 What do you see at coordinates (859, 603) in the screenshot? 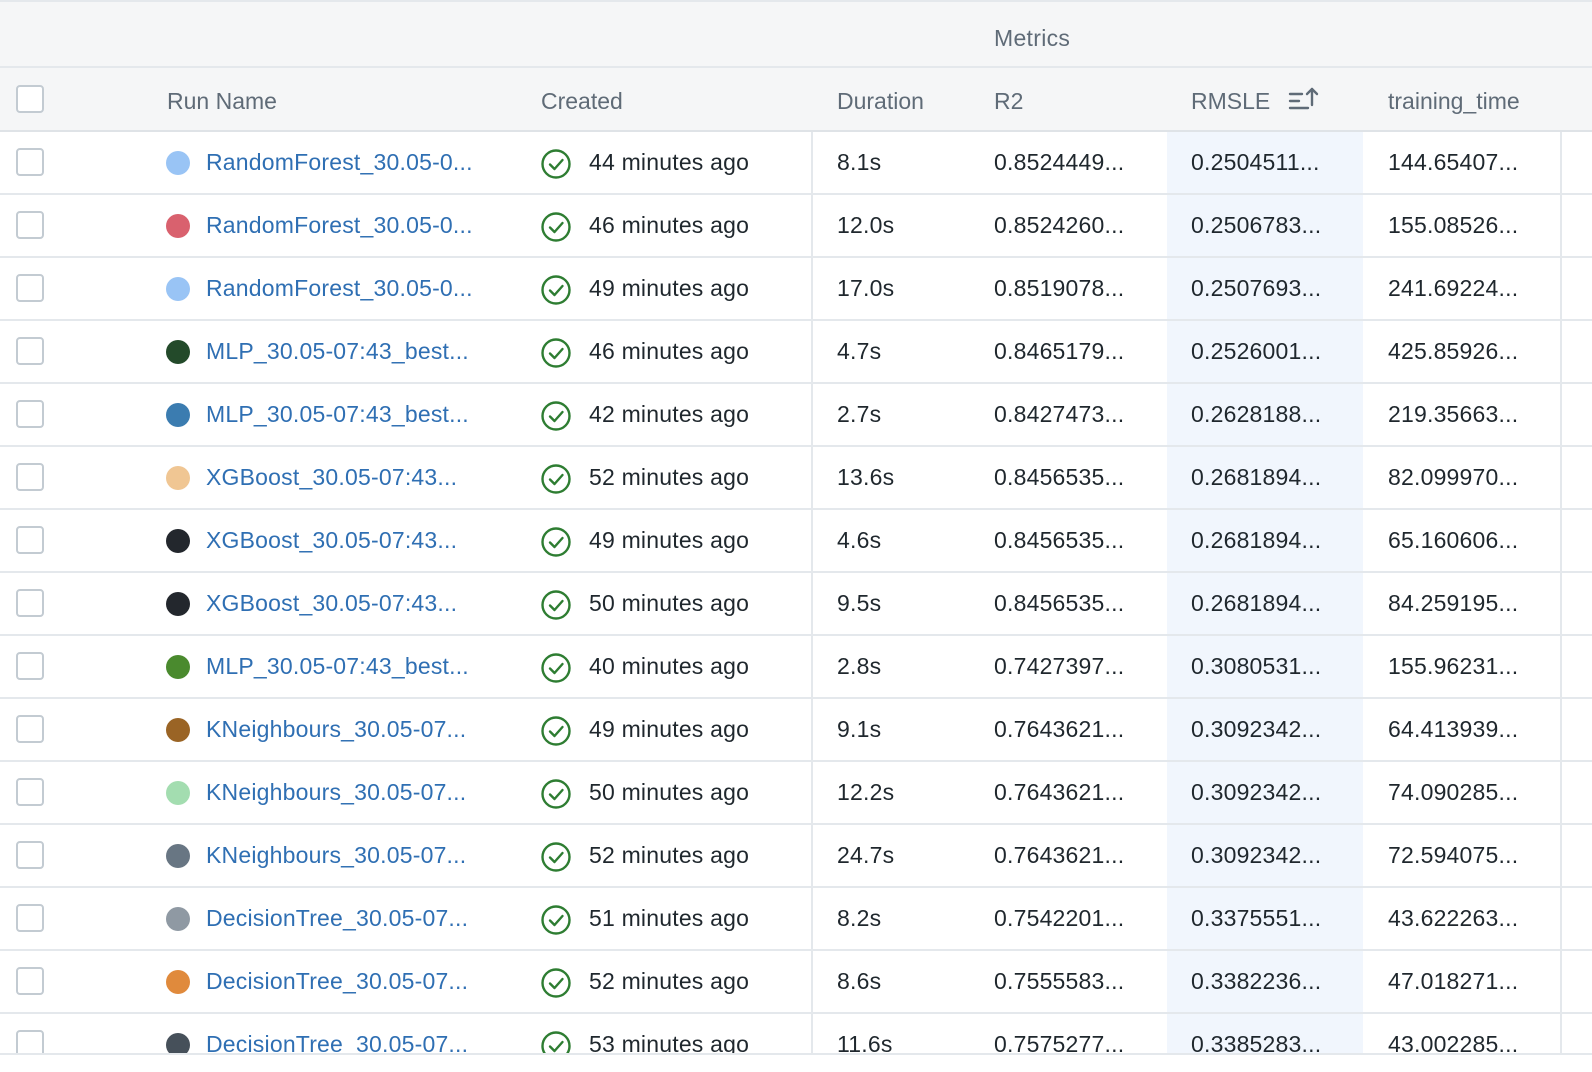
I see `duration-cell: 9.5s` at bounding box center [859, 603].